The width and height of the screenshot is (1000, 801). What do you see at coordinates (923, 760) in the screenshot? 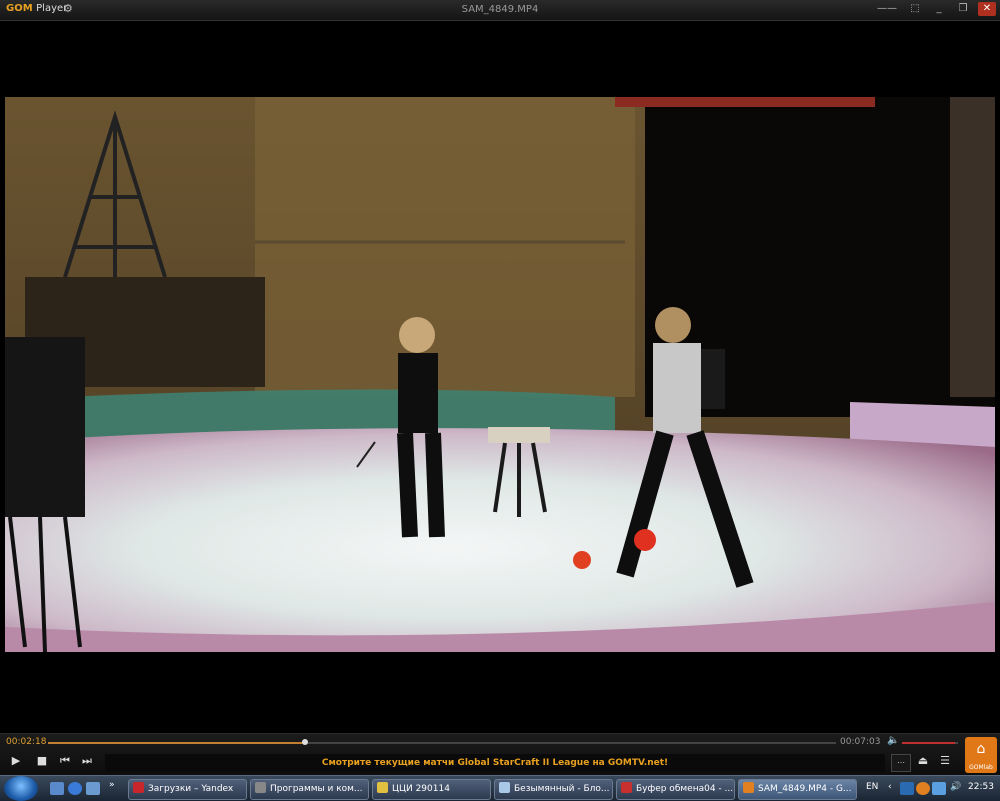
I see `eject-icon: ⏏` at bounding box center [923, 760].